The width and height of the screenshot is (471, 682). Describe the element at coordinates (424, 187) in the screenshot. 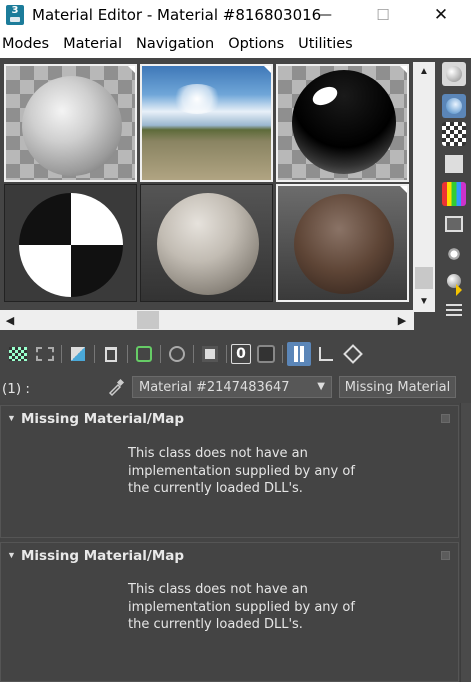

I see `slots-vertical-scrollbar: ▲ ▼` at that location.